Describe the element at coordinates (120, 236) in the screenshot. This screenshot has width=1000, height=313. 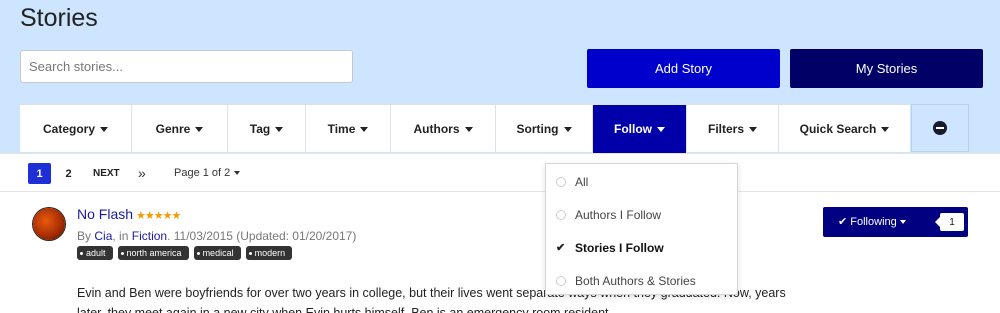
I see `in-separator: , in` at that location.